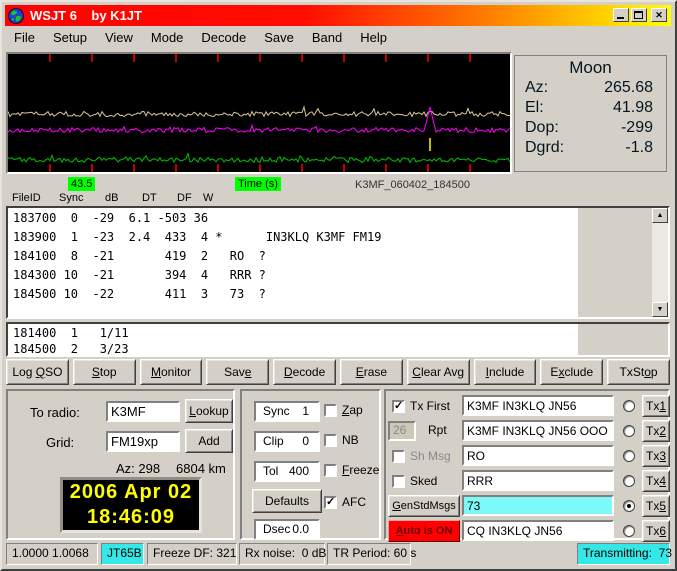 The width and height of the screenshot is (677, 571). What do you see at coordinates (258, 184) in the screenshot?
I see `plot-axis-label: Time (s)` at bounding box center [258, 184].